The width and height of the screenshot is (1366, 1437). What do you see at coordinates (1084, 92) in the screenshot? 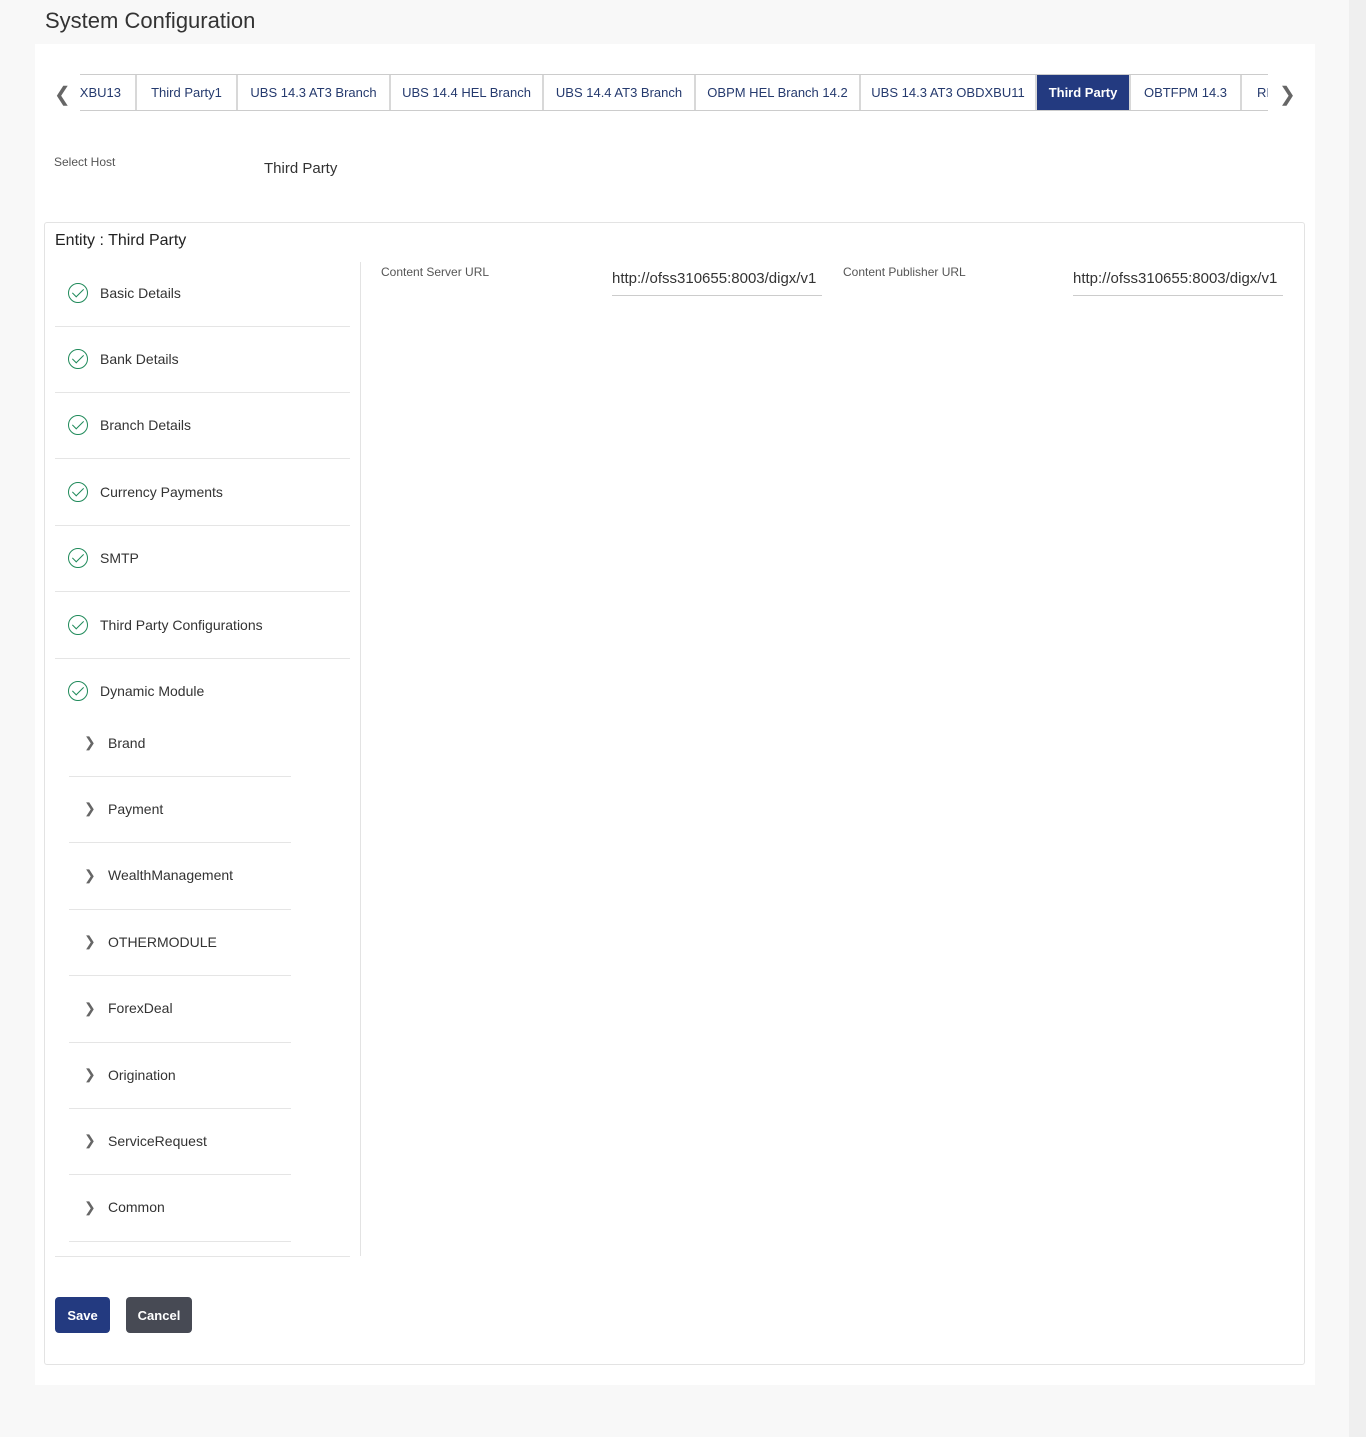
I see `tab-third-party: Third Party` at bounding box center [1084, 92].